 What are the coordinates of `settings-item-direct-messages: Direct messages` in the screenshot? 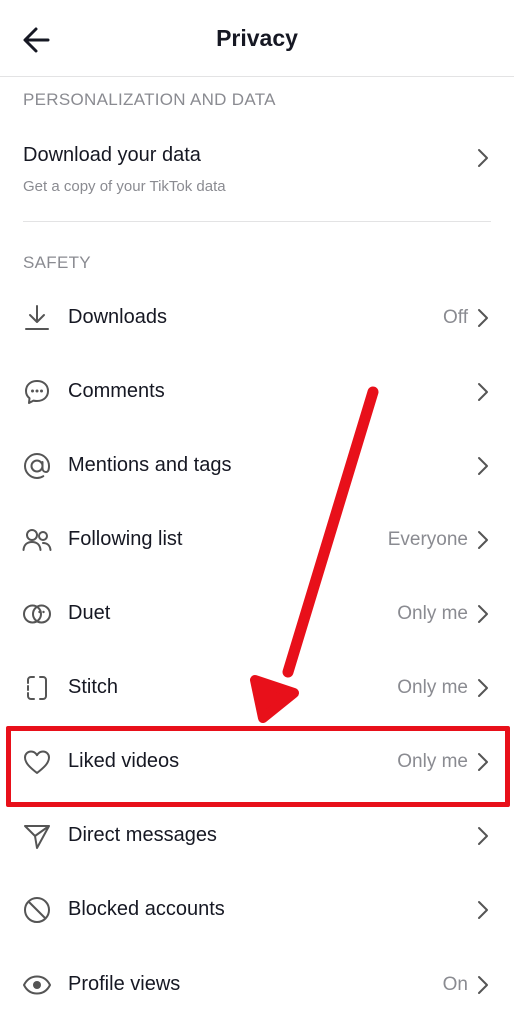 It's located at (257, 836).